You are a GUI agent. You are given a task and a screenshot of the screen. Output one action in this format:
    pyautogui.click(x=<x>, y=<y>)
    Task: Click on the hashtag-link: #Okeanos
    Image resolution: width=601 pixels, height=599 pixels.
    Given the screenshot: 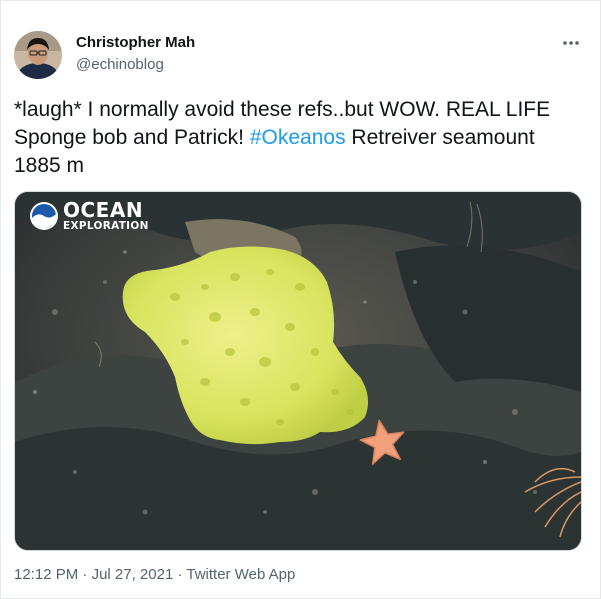 What is the action you would take?
    pyautogui.click(x=298, y=137)
    